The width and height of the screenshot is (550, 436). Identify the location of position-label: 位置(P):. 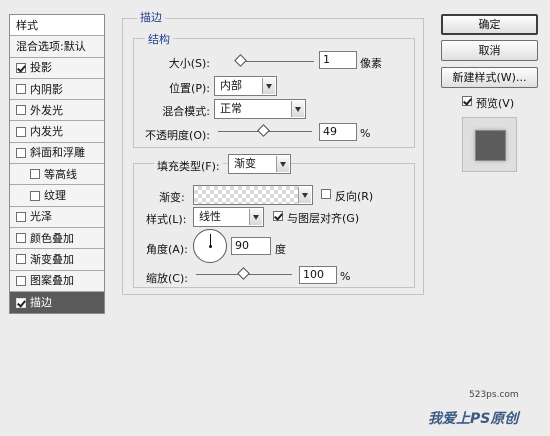
(189, 88).